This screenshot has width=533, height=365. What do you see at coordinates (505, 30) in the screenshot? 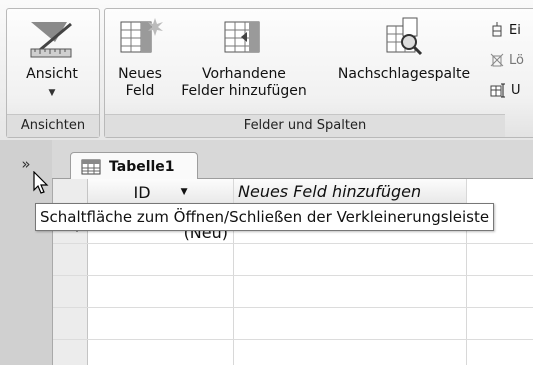
I see `insert-column-button: Ei` at bounding box center [505, 30].